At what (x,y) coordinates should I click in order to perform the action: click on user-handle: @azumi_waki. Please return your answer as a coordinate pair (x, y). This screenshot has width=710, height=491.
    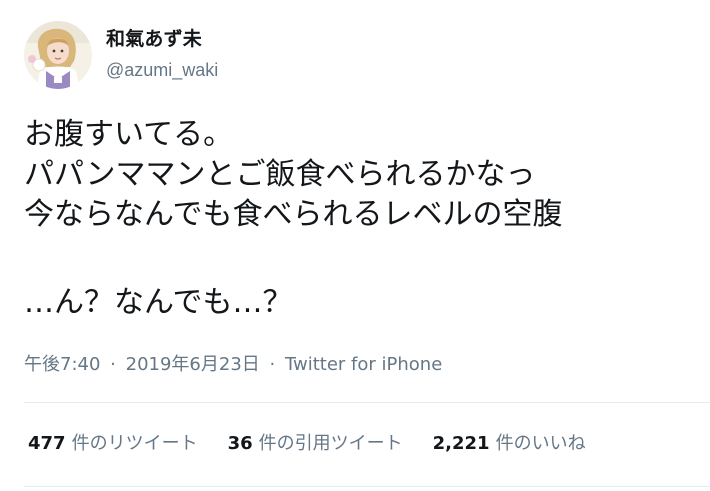
    Looking at the image, I should click on (162, 70).